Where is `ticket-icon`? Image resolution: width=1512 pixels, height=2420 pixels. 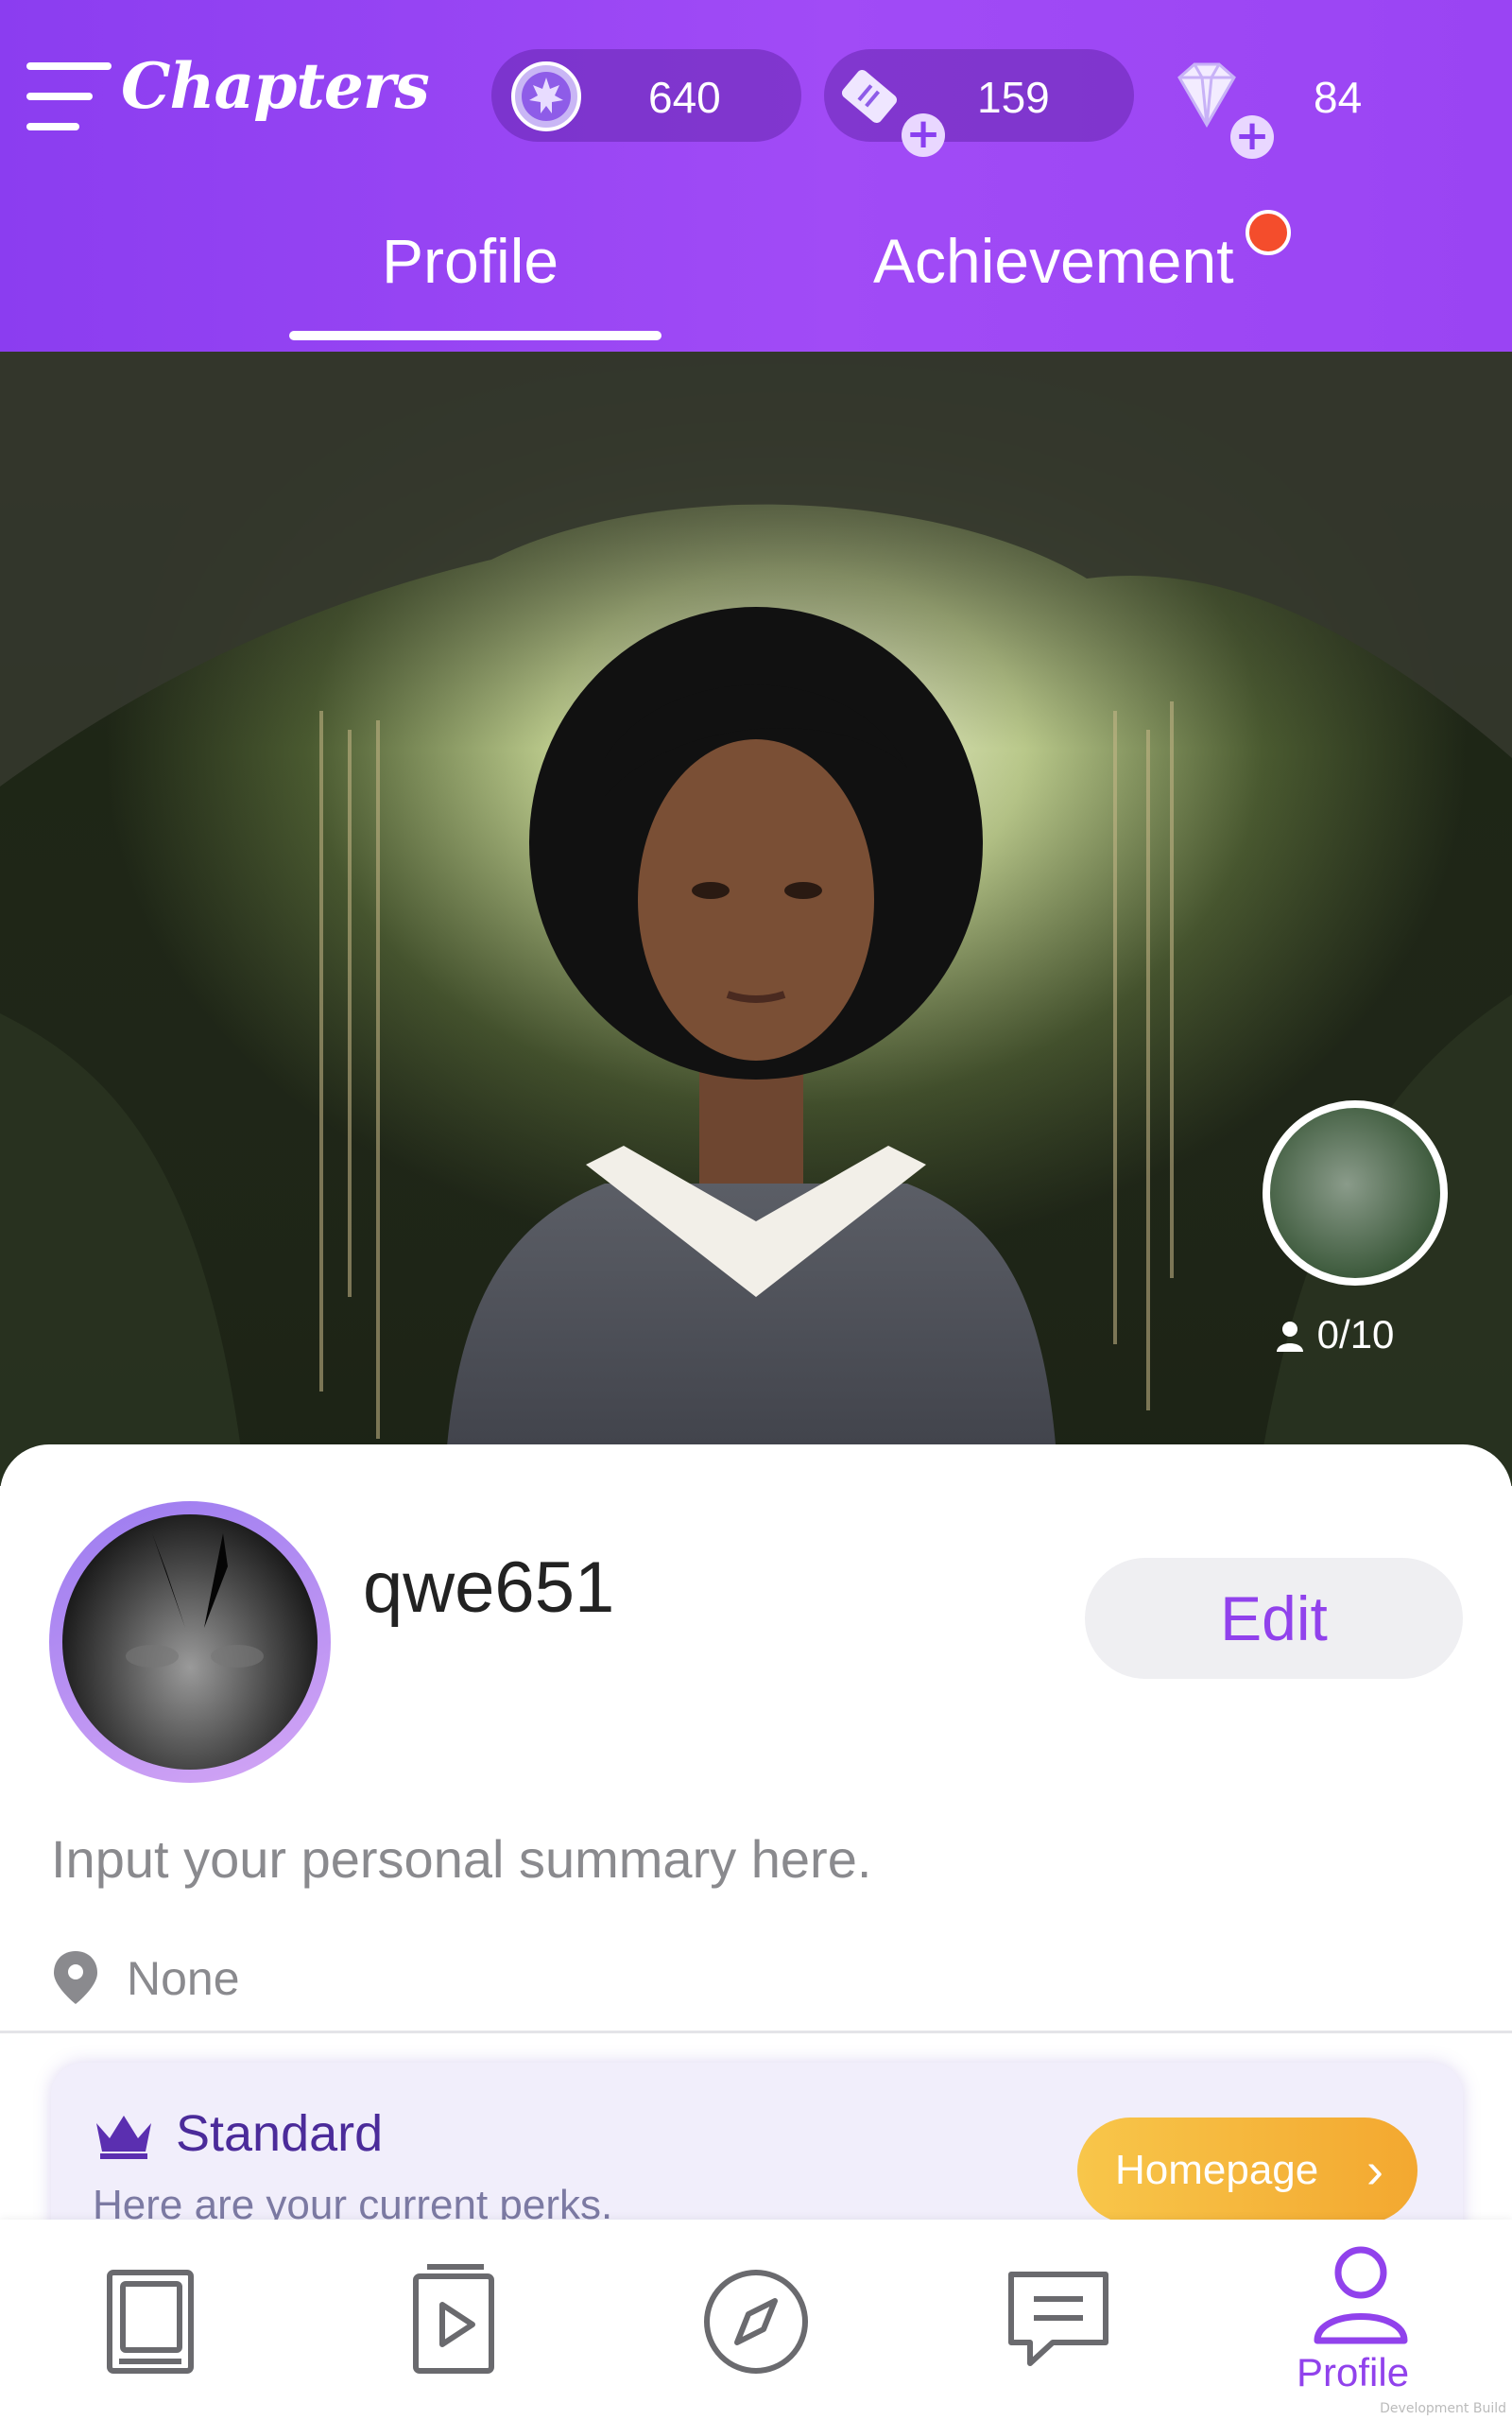 ticket-icon is located at coordinates (869, 99).